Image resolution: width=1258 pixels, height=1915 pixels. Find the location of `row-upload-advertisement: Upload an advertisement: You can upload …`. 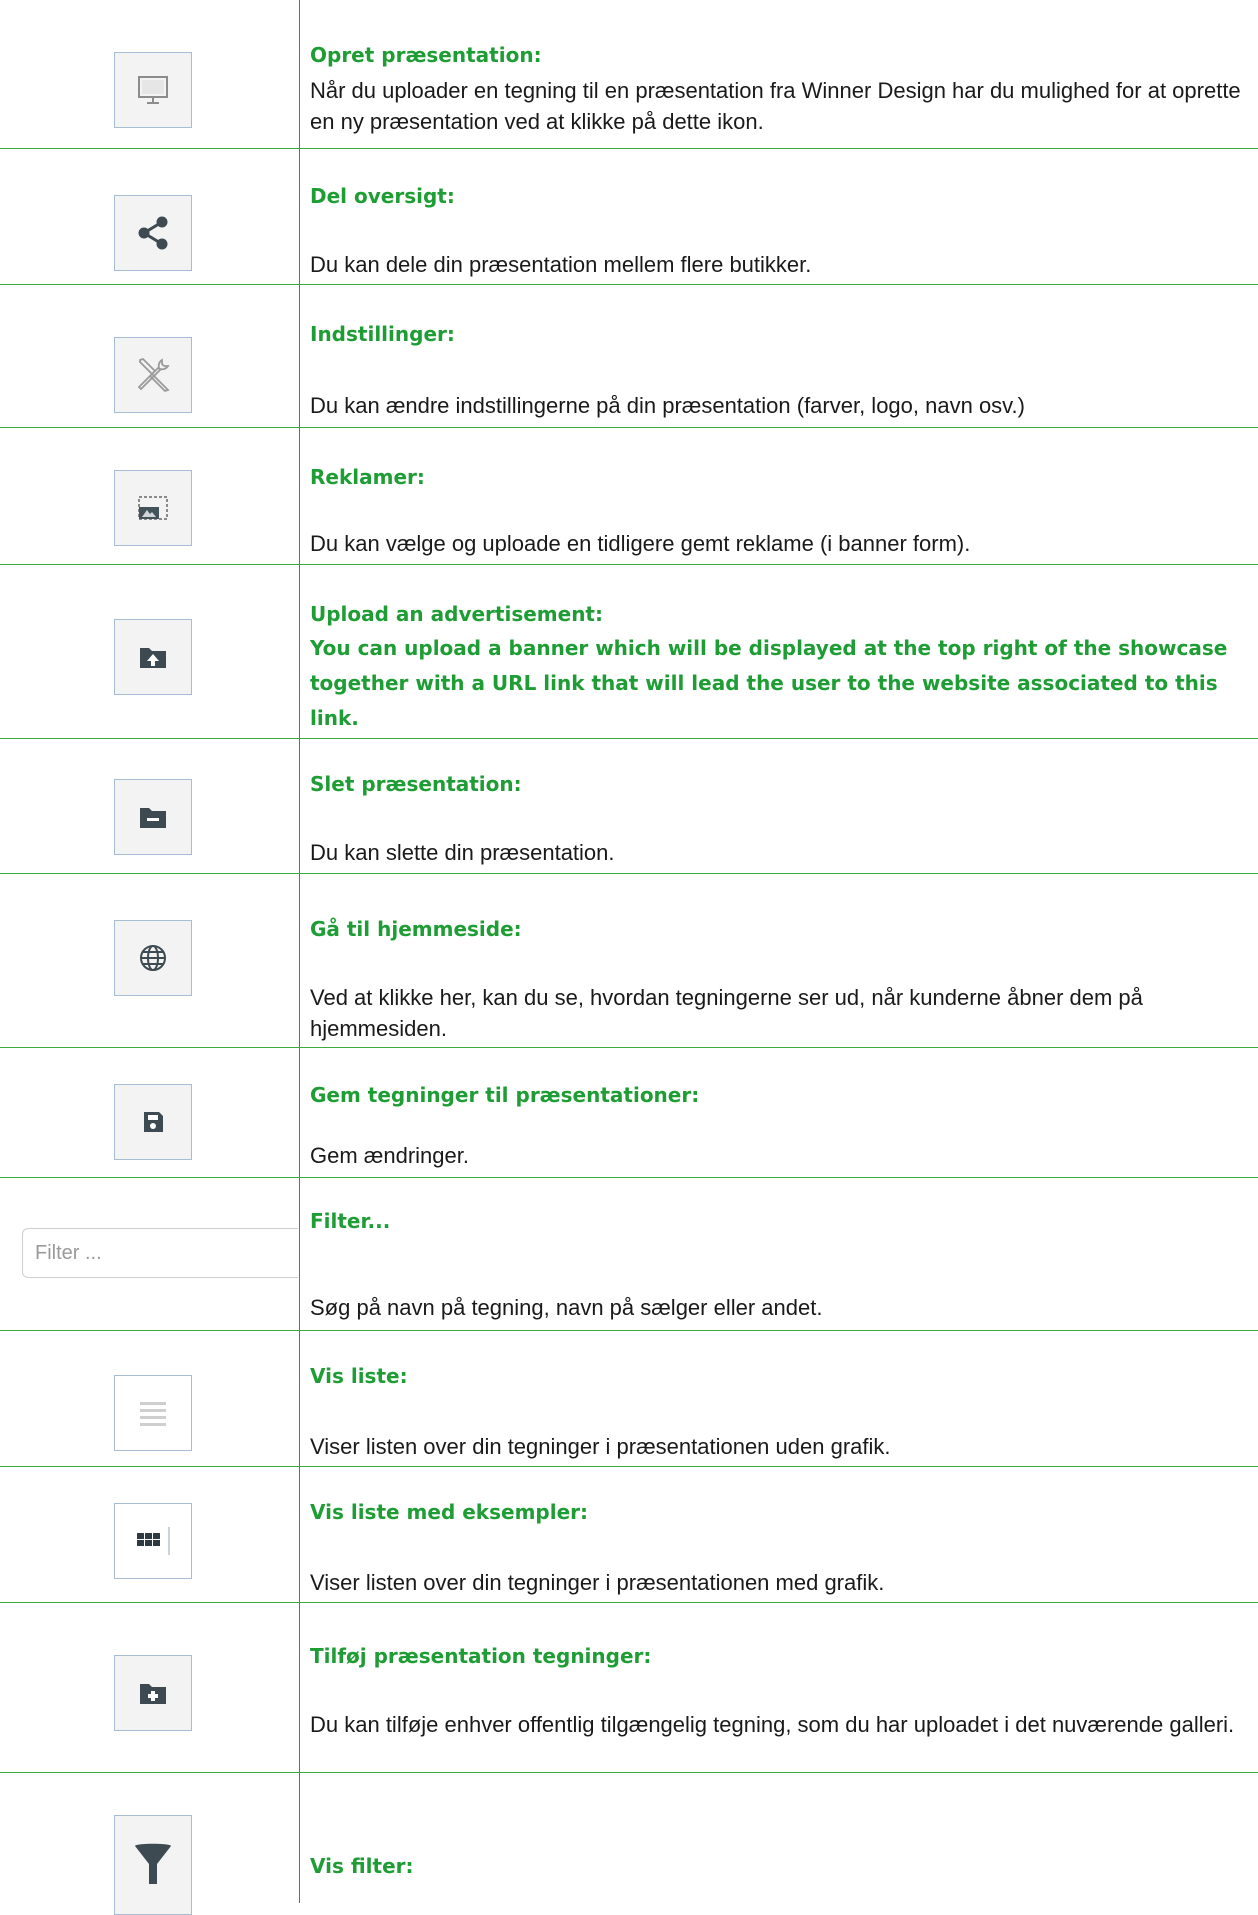

row-upload-advertisement: Upload an advertisement: You can upload … is located at coordinates (629, 652).